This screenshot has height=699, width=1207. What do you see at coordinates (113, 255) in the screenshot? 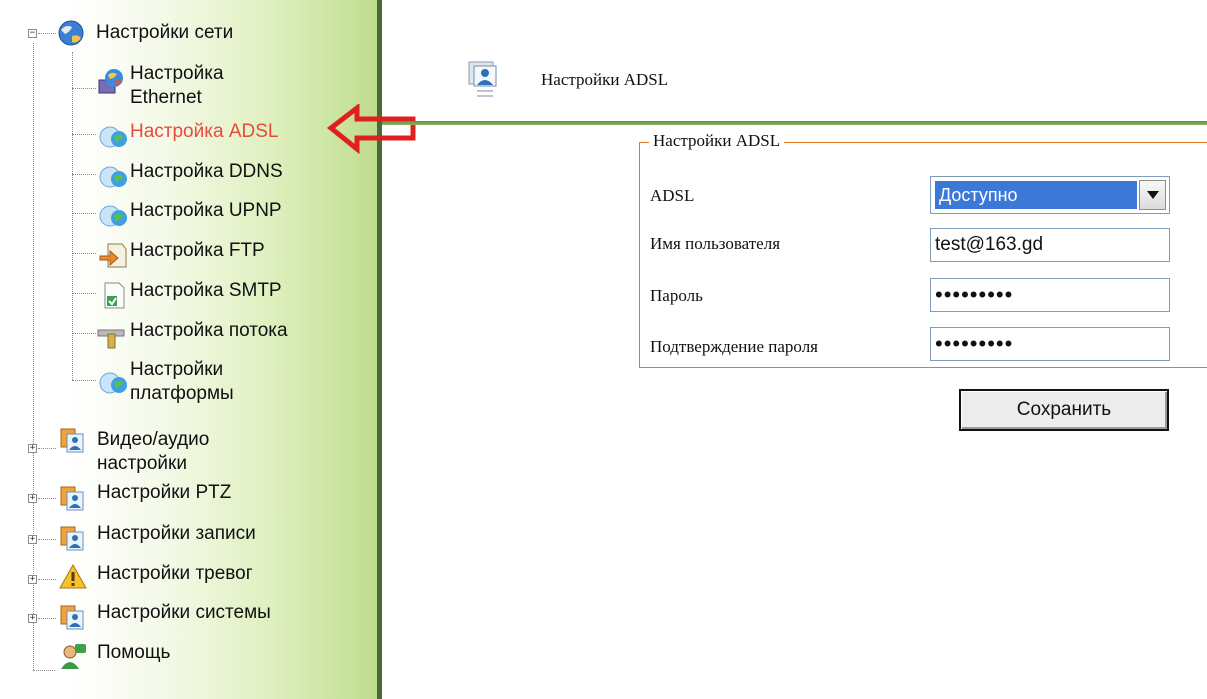
I see `ftp-arrow-icon` at bounding box center [113, 255].